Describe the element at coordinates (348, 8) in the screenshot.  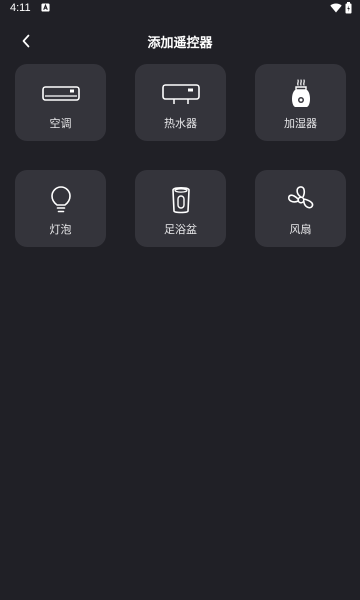
I see `battery-icon` at that location.